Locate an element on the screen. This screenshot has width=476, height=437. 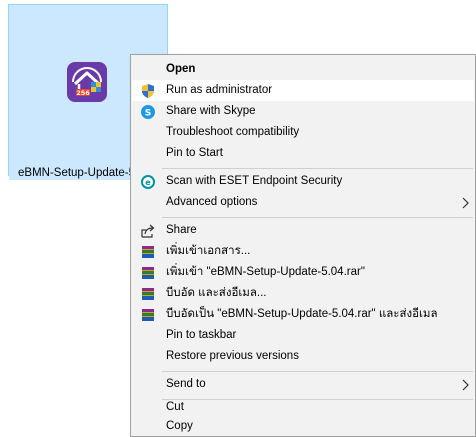
menu-item-label: Scan with ESET Endpoint Security is located at coordinates (254, 181).